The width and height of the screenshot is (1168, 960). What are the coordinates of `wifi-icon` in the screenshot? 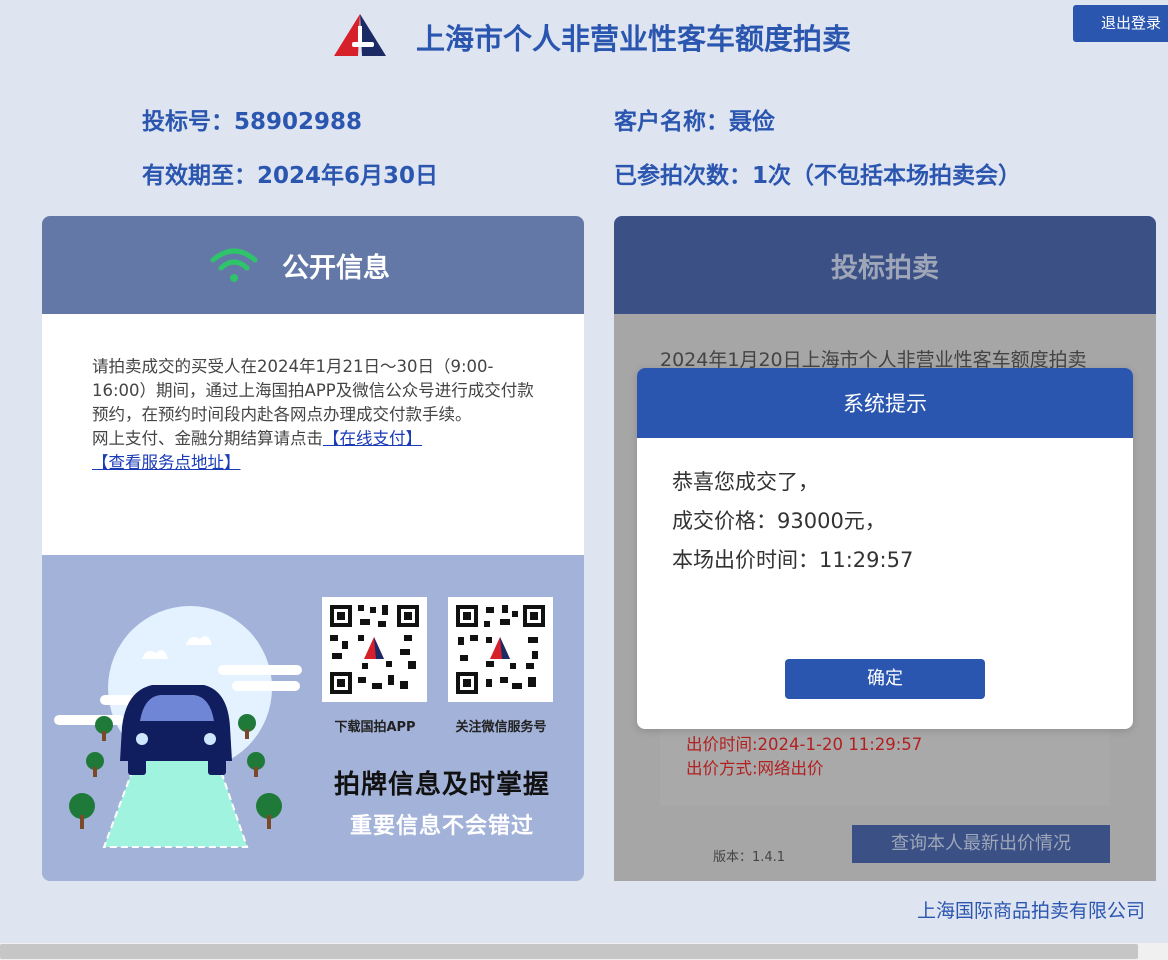 It's located at (234, 265).